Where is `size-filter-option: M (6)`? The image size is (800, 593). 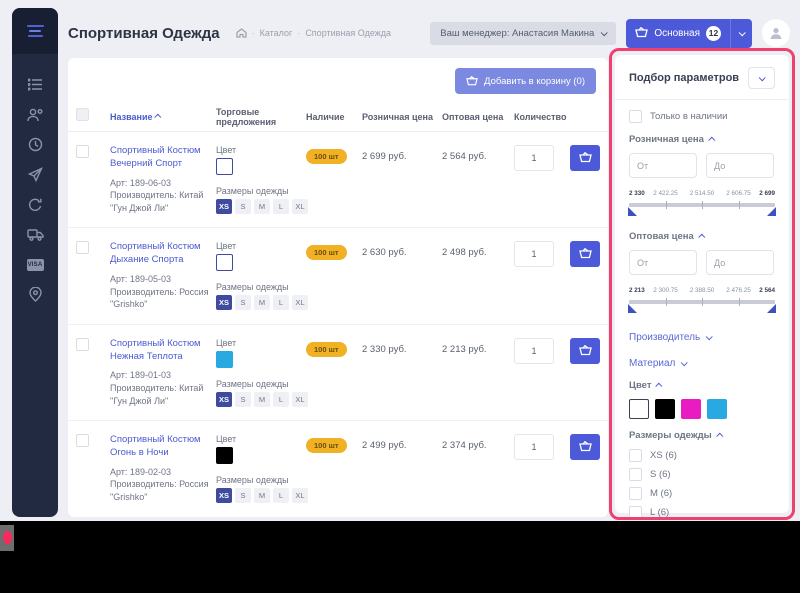
size-filter-option: M (6) is located at coordinates (702, 493).